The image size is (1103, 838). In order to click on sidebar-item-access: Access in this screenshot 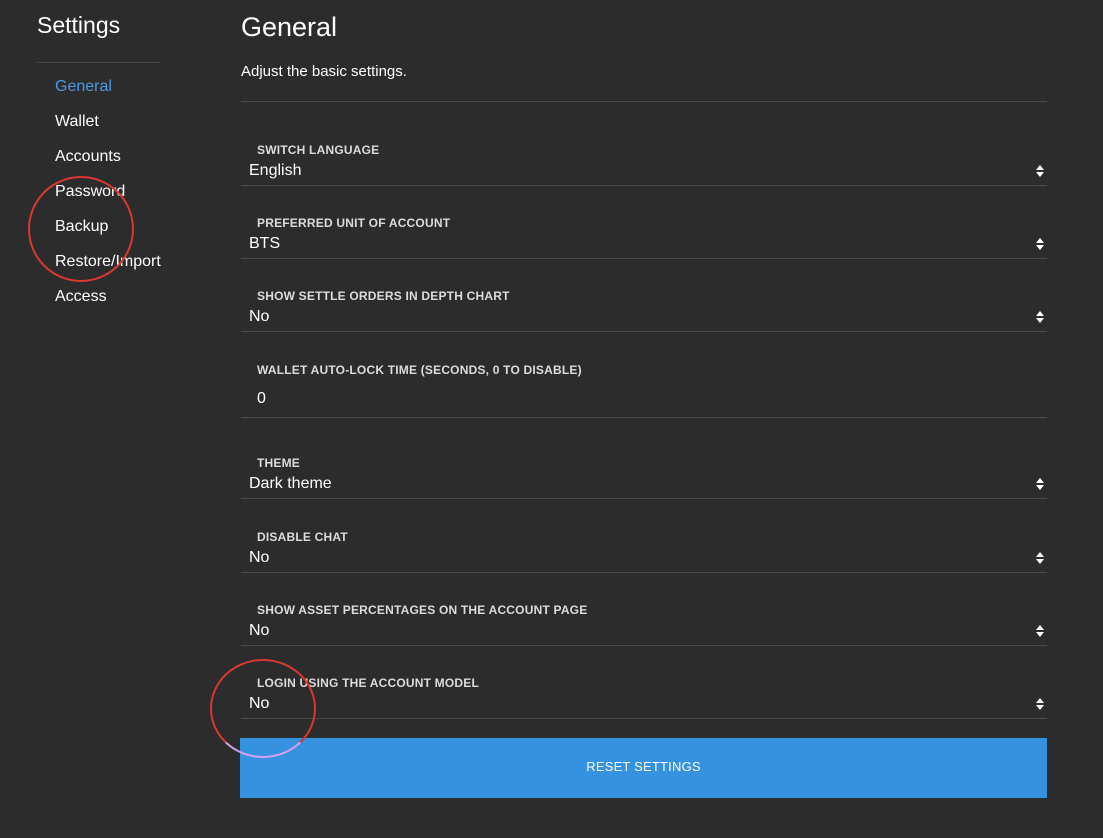, I will do `click(108, 302)`.